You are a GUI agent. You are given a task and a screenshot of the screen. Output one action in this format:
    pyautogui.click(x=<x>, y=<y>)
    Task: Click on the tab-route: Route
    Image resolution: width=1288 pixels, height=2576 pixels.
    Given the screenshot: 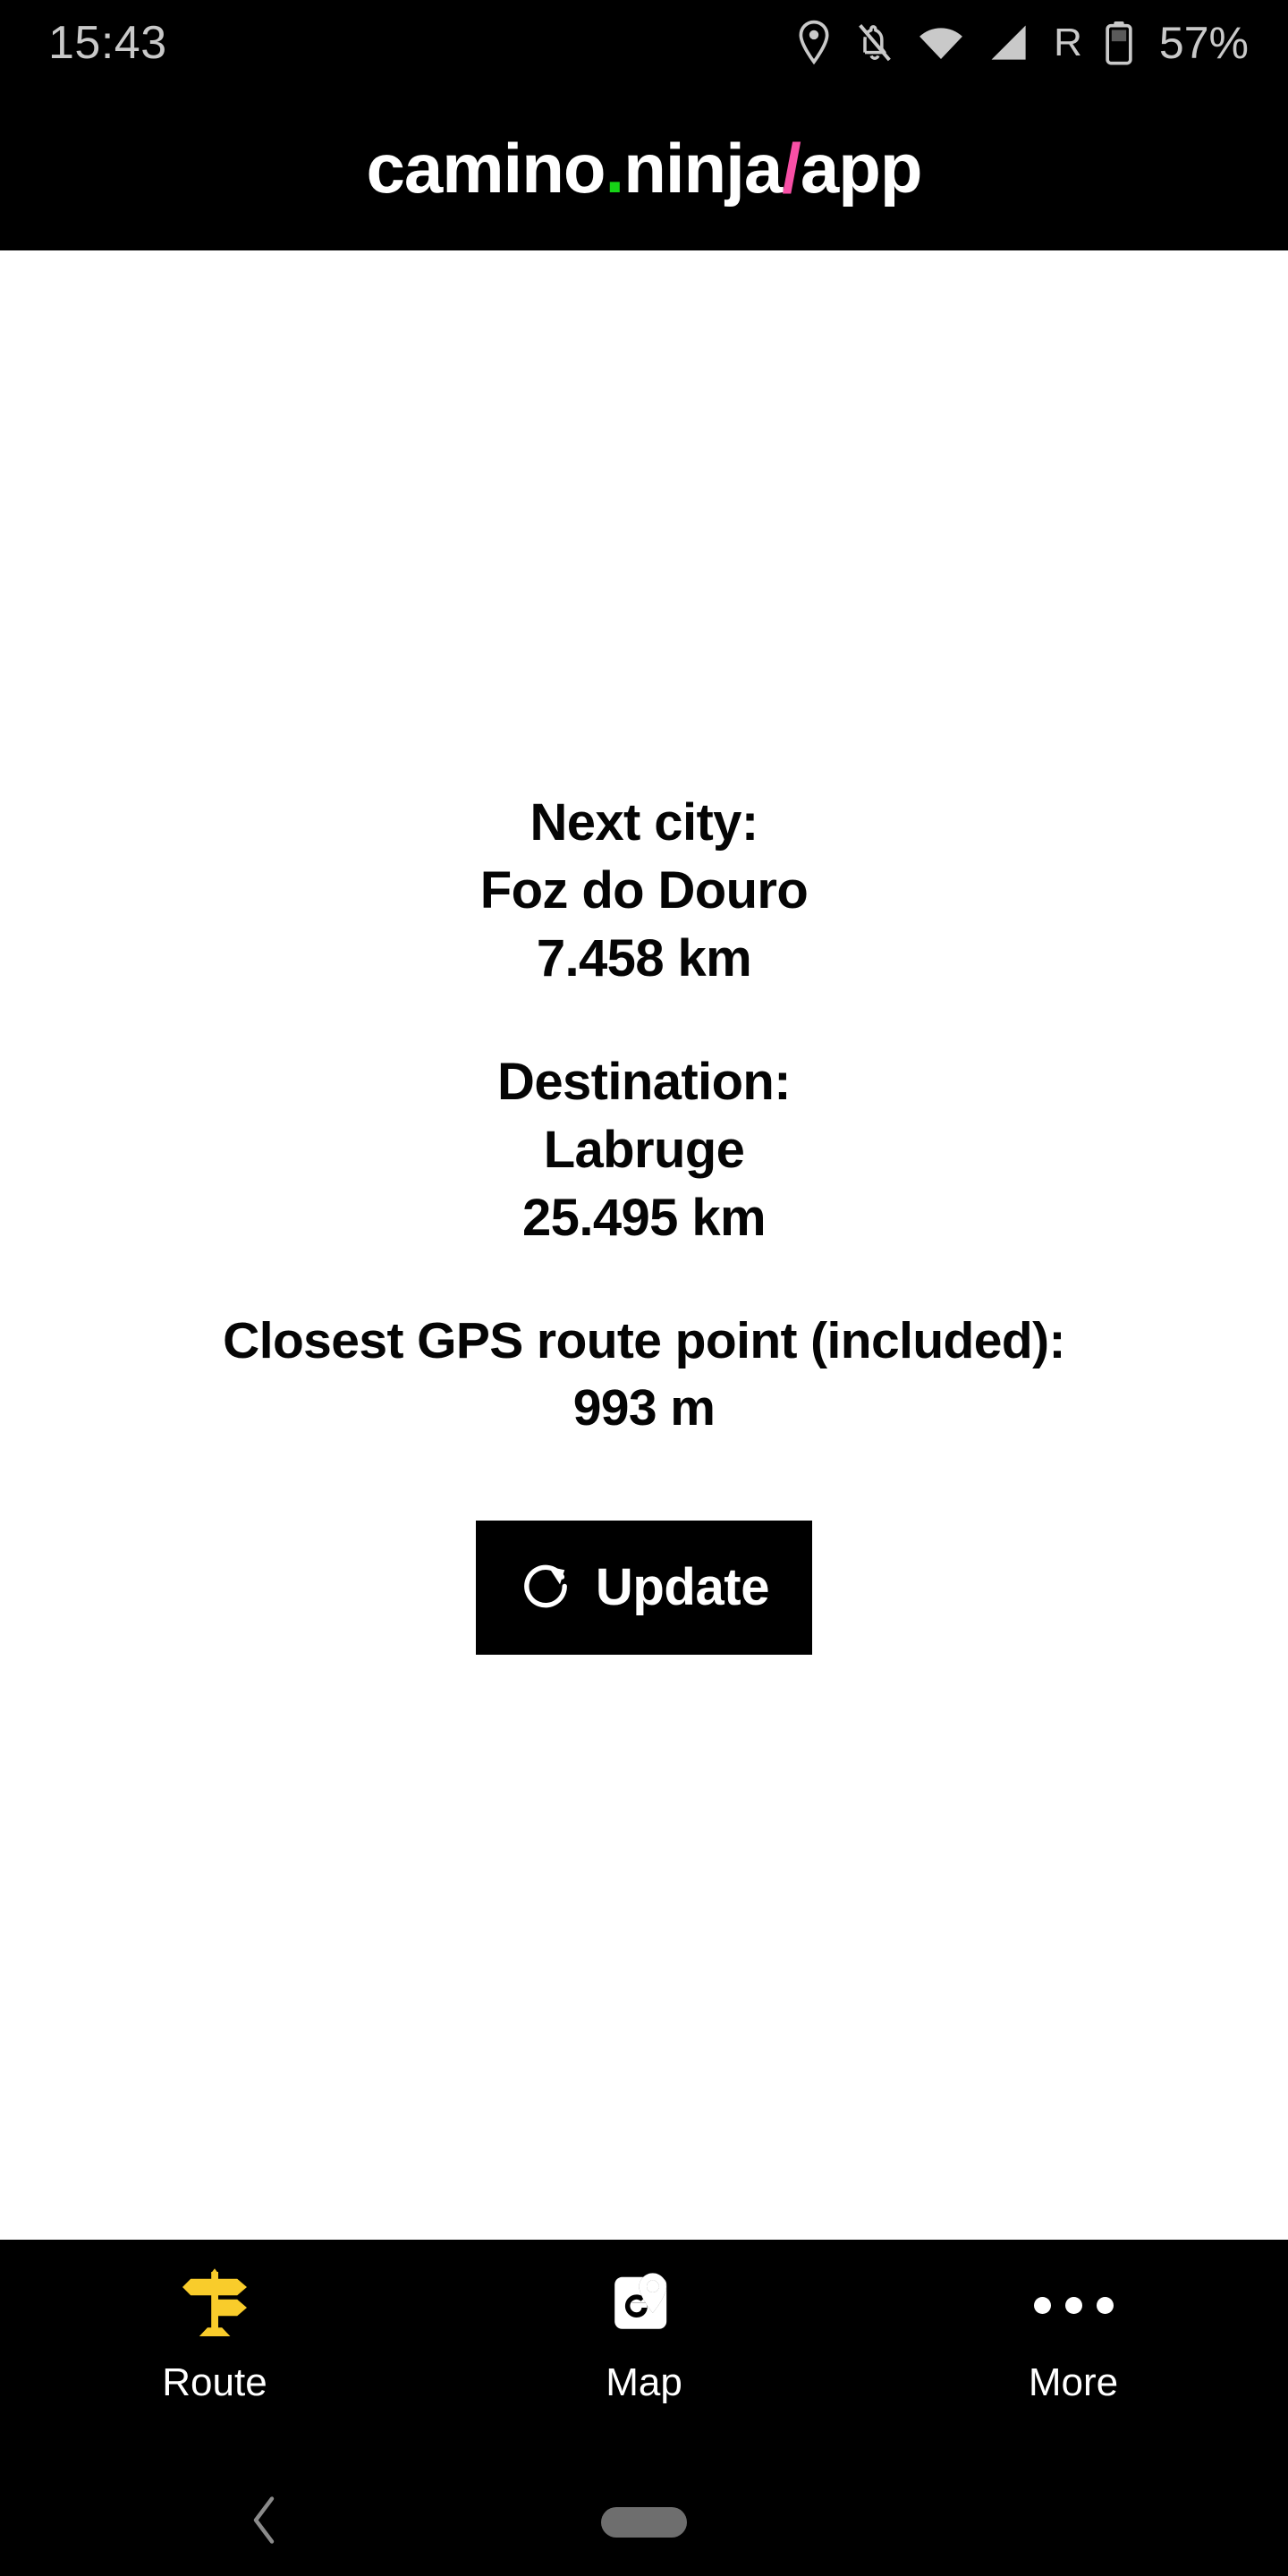 What is the action you would take?
    pyautogui.click(x=214, y=2332)
    